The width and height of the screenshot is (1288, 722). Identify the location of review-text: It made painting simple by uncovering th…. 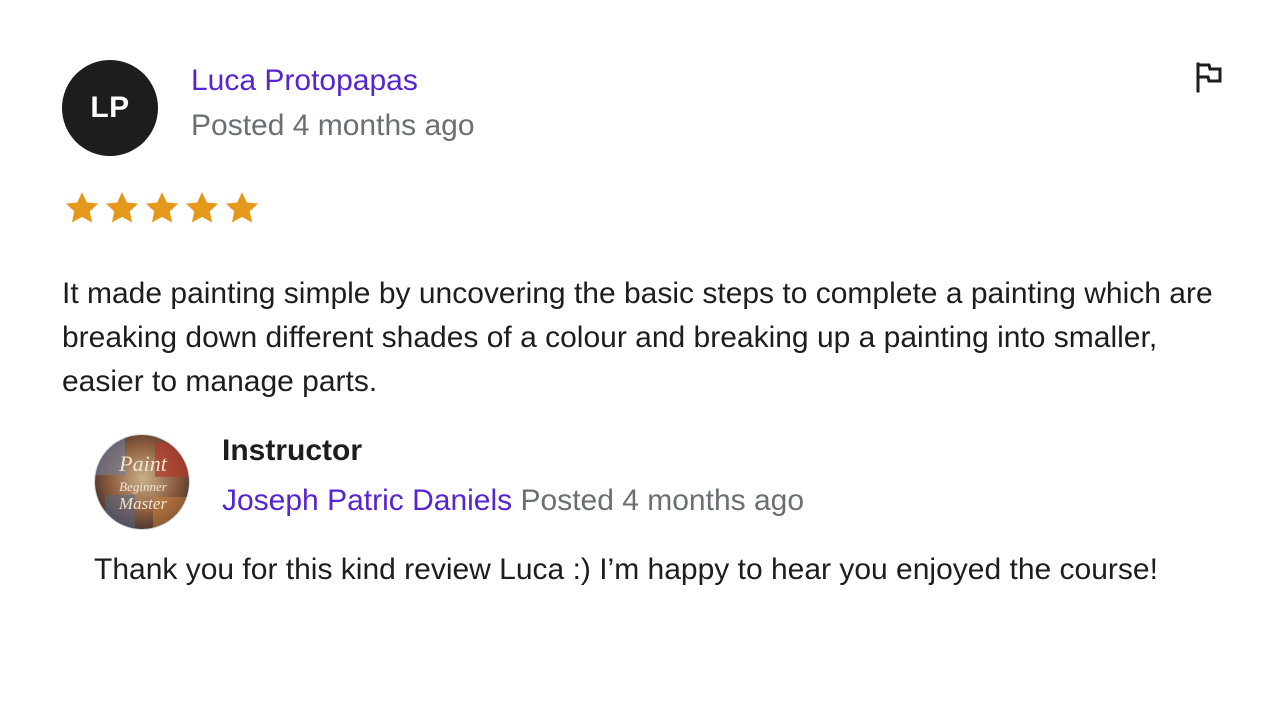
(637, 337).